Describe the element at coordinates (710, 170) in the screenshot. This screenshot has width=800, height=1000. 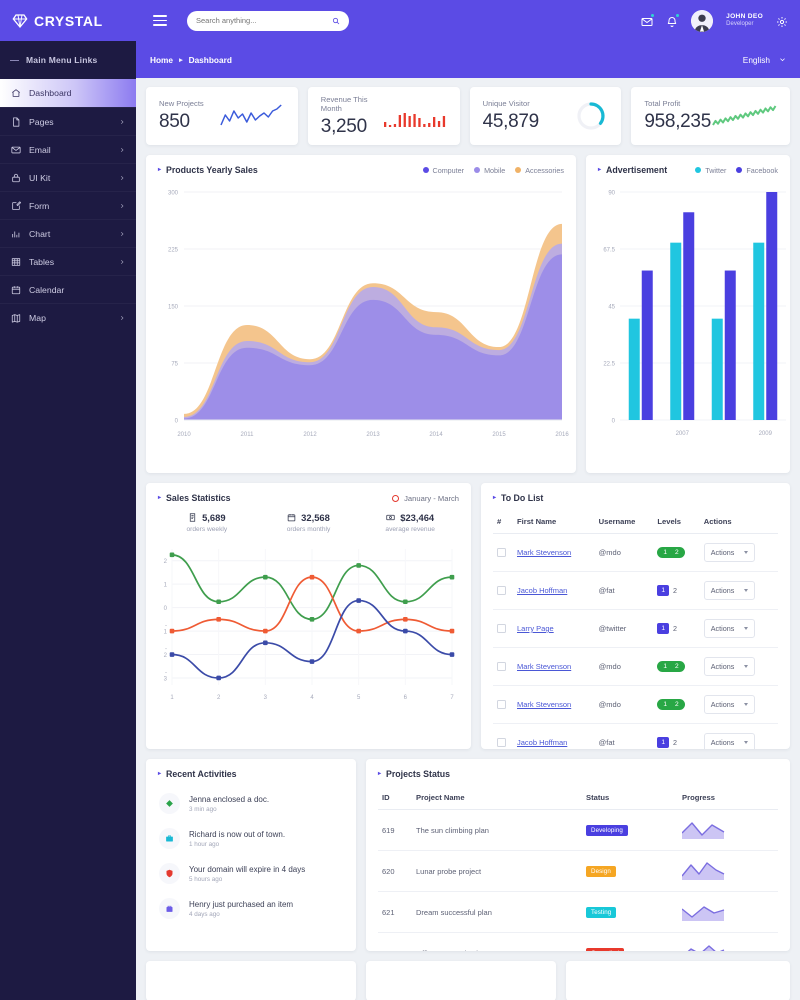
I see `legend-item-twitter: Twitter` at that location.